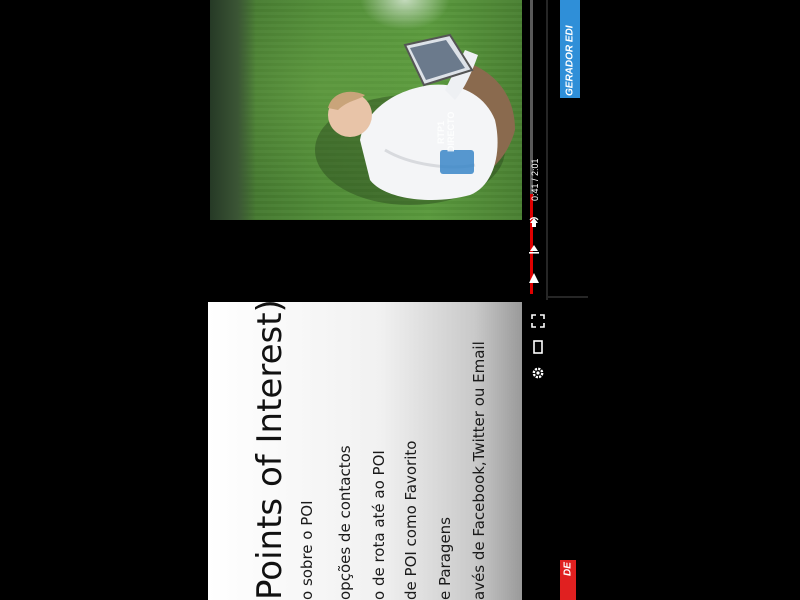  I want to click on person-with-laptop, so click(415, 119).